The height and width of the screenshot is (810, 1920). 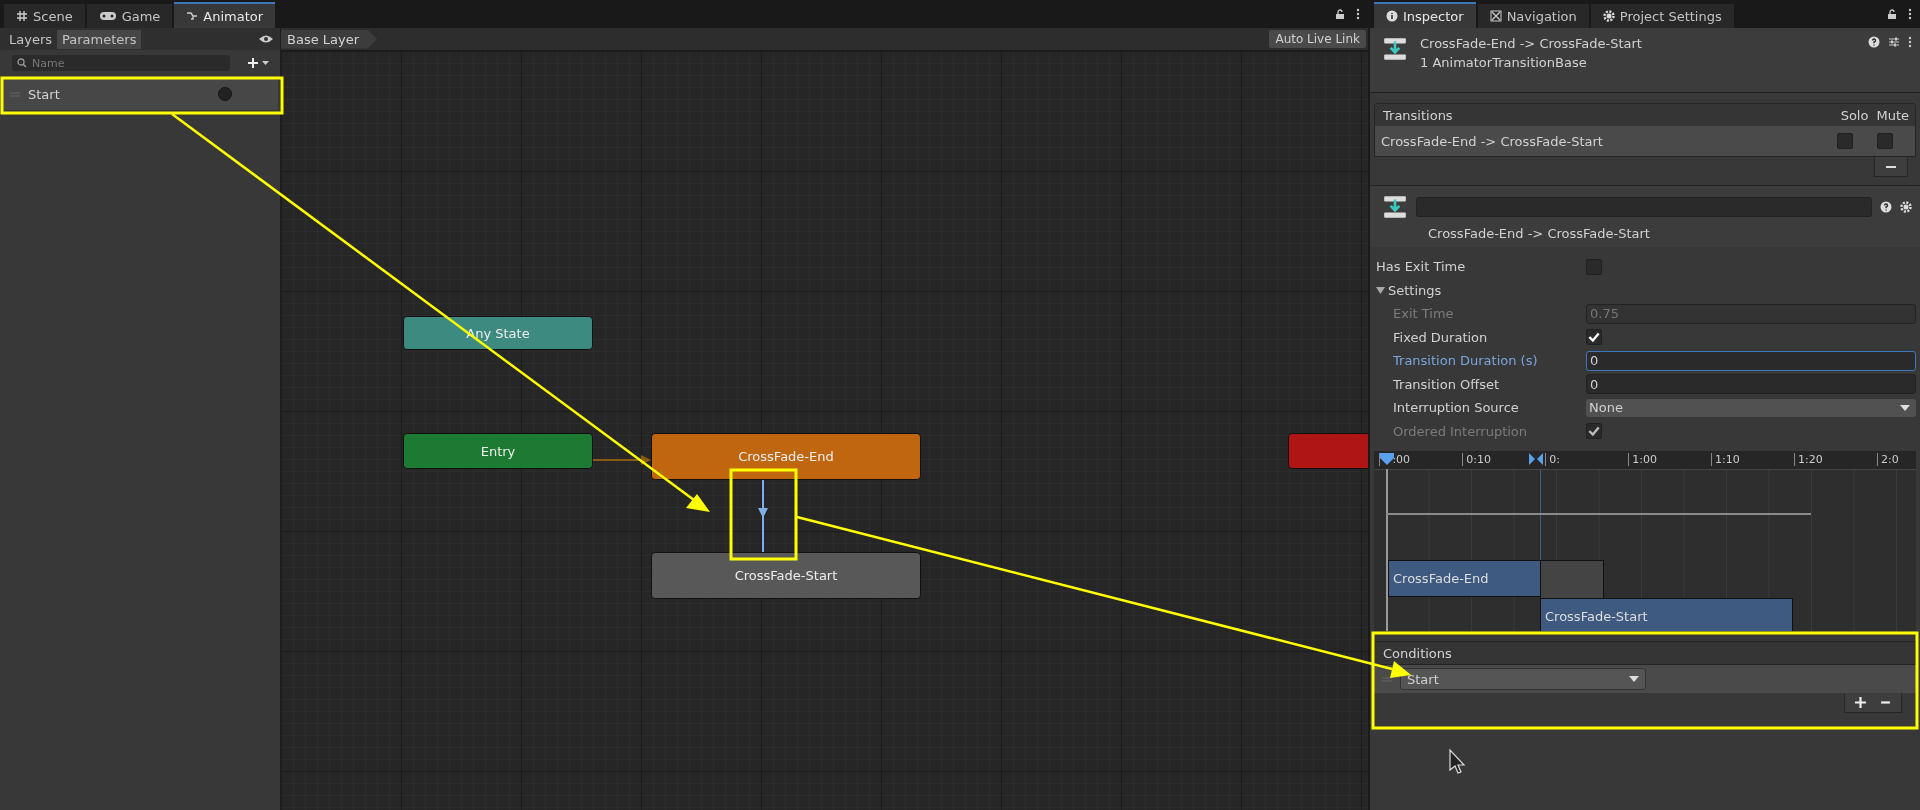 I want to click on clip-bar: CrossFade-Start, so click(x=1666, y=614).